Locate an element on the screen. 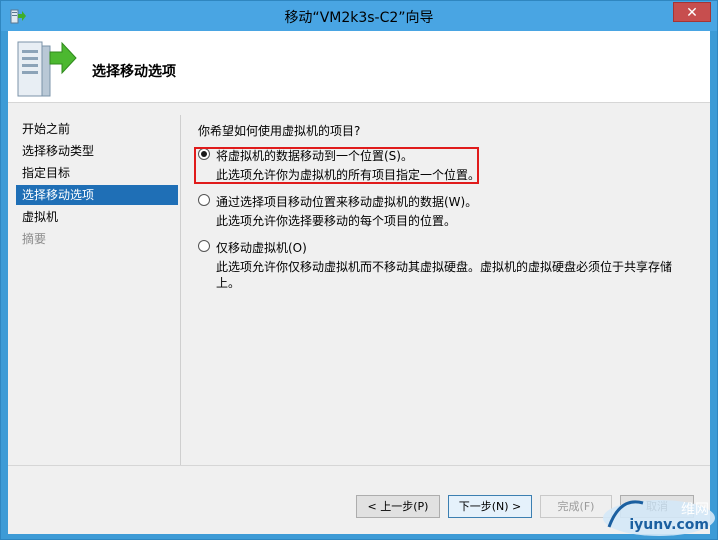 This screenshot has width=718, height=540. radio-move-by-item is located at coordinates (204, 200).